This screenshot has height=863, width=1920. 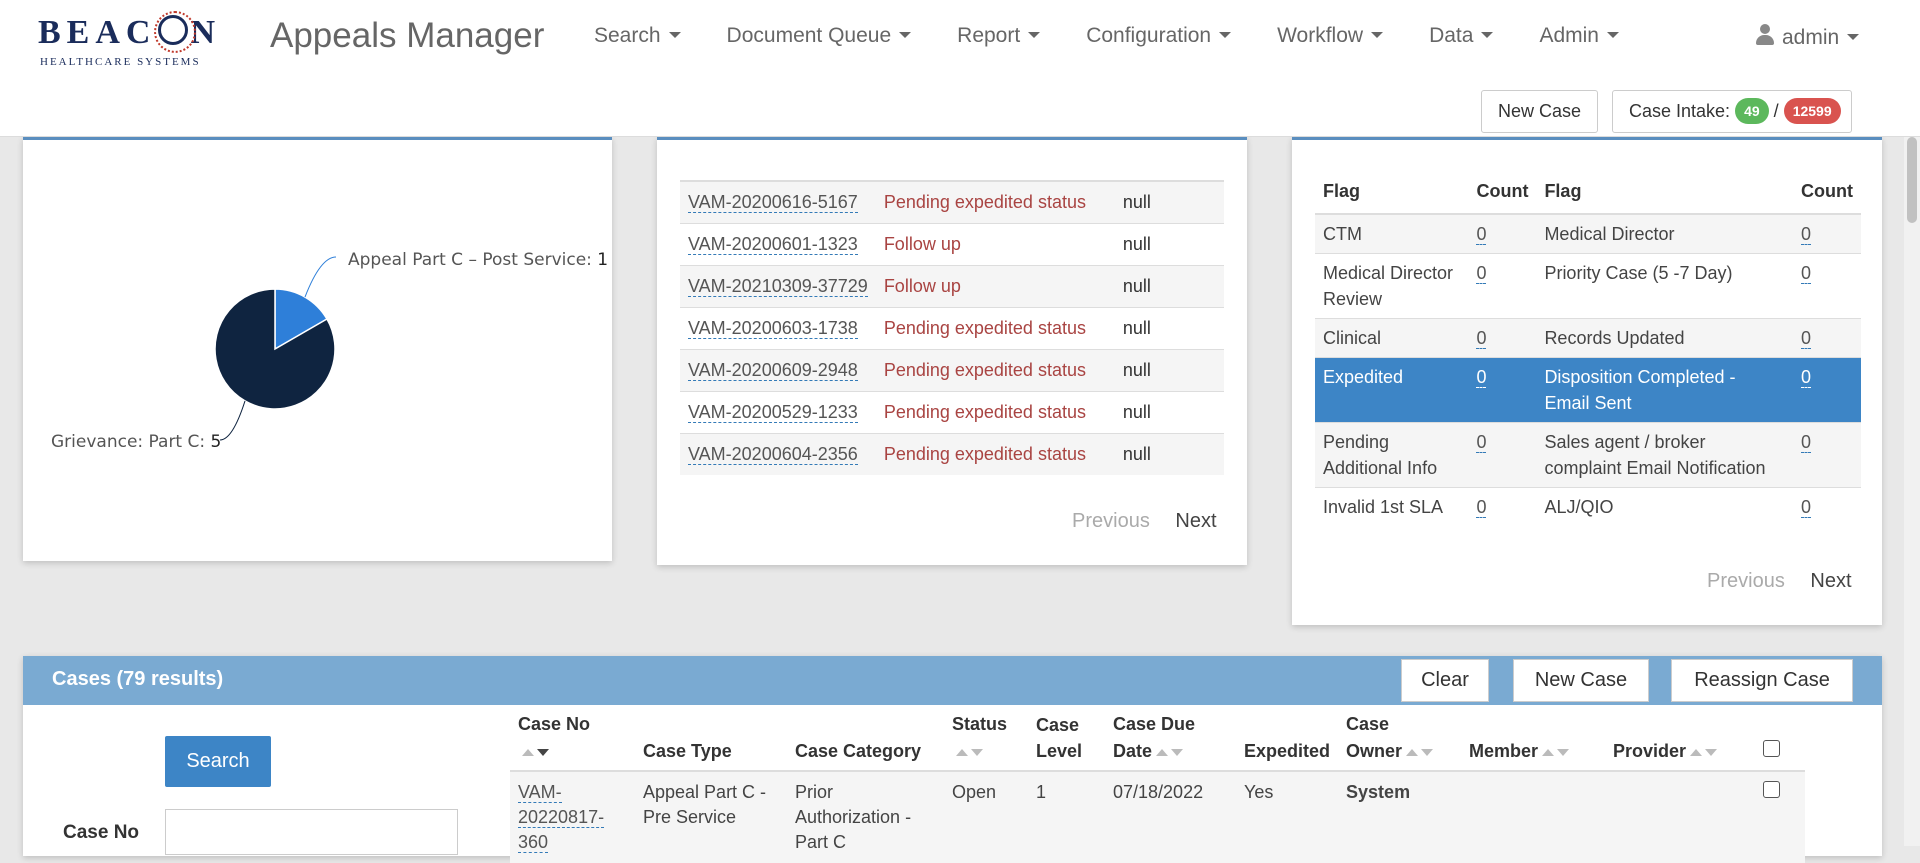 What do you see at coordinates (1287, 738) in the screenshot?
I see `col-expedited: Expedited` at bounding box center [1287, 738].